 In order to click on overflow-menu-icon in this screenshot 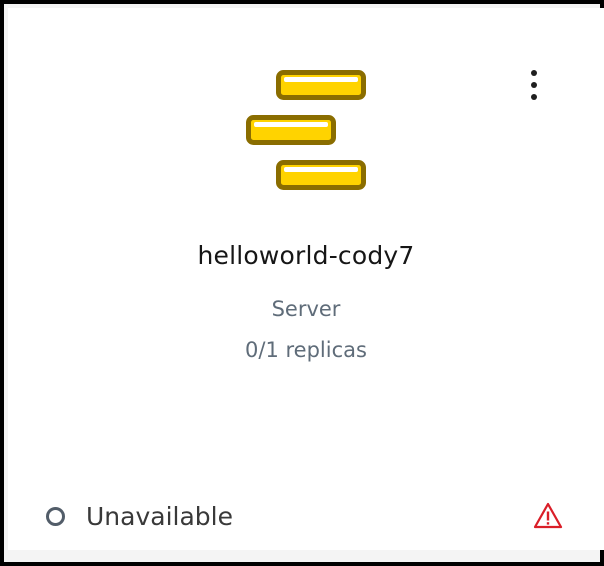, I will do `click(534, 86)`.